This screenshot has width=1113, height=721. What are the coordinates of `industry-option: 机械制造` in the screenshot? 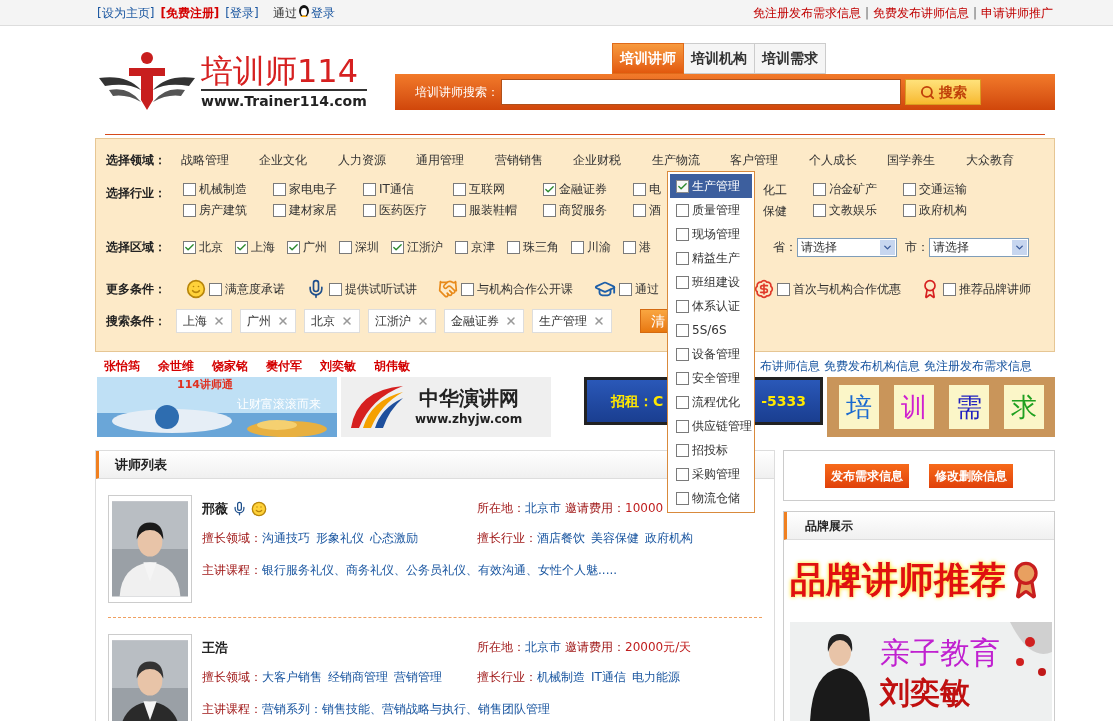 It's located at (223, 189).